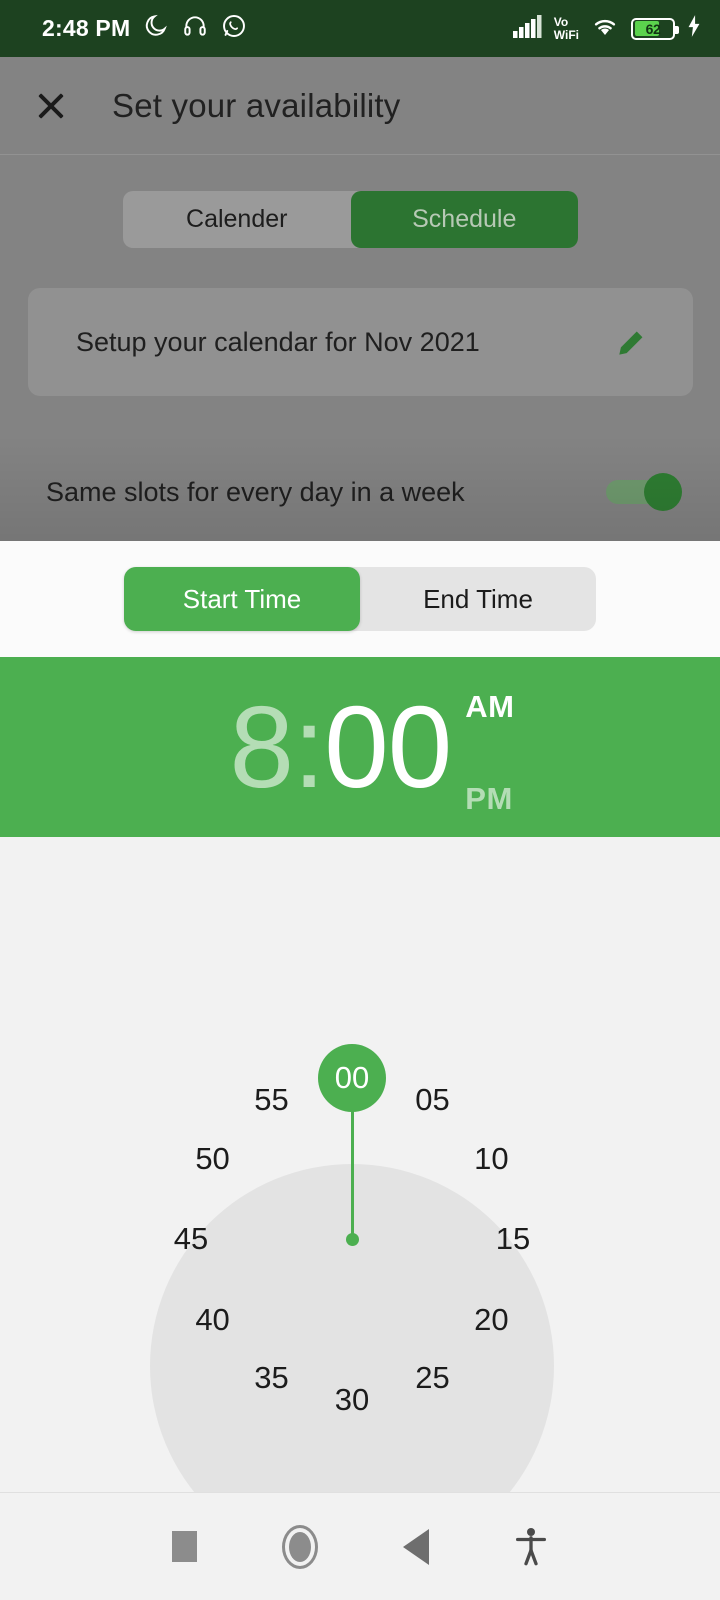  What do you see at coordinates (262, 747) in the screenshot?
I see `hour-value: 8` at bounding box center [262, 747].